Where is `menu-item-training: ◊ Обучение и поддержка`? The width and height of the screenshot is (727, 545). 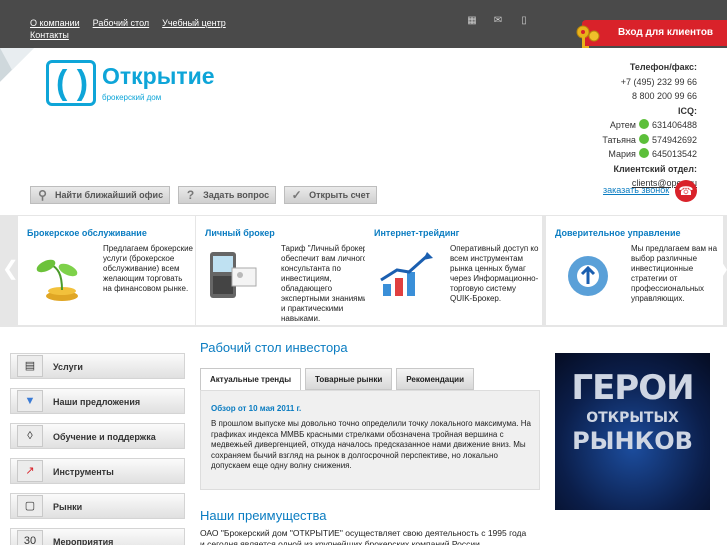
menu-item-training: ◊ Обучение и поддержка is located at coordinates (97, 436).